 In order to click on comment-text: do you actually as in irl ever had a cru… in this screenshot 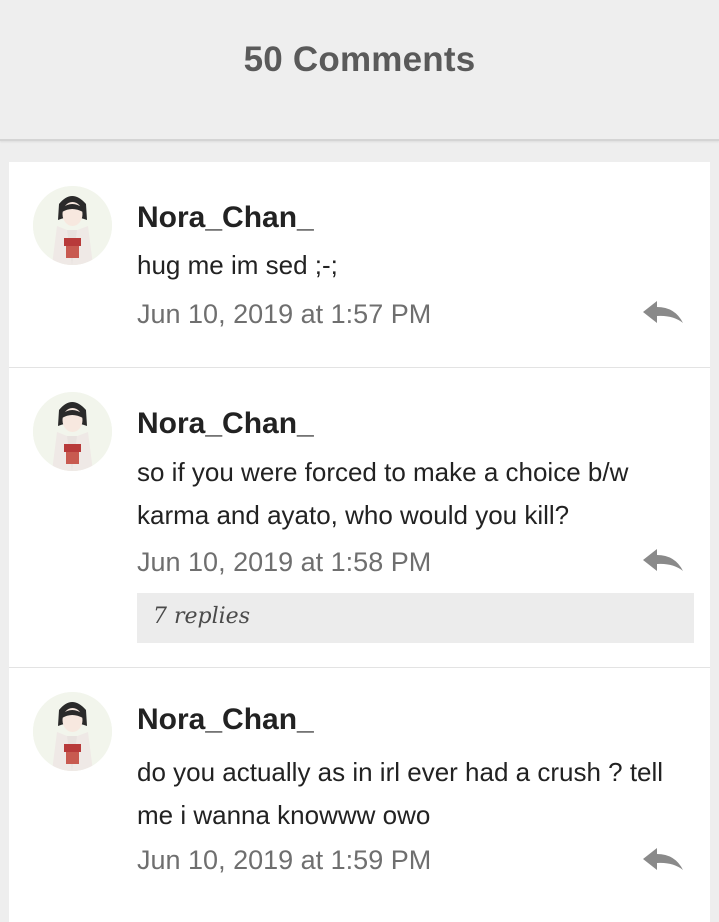, I will do `click(400, 793)`.